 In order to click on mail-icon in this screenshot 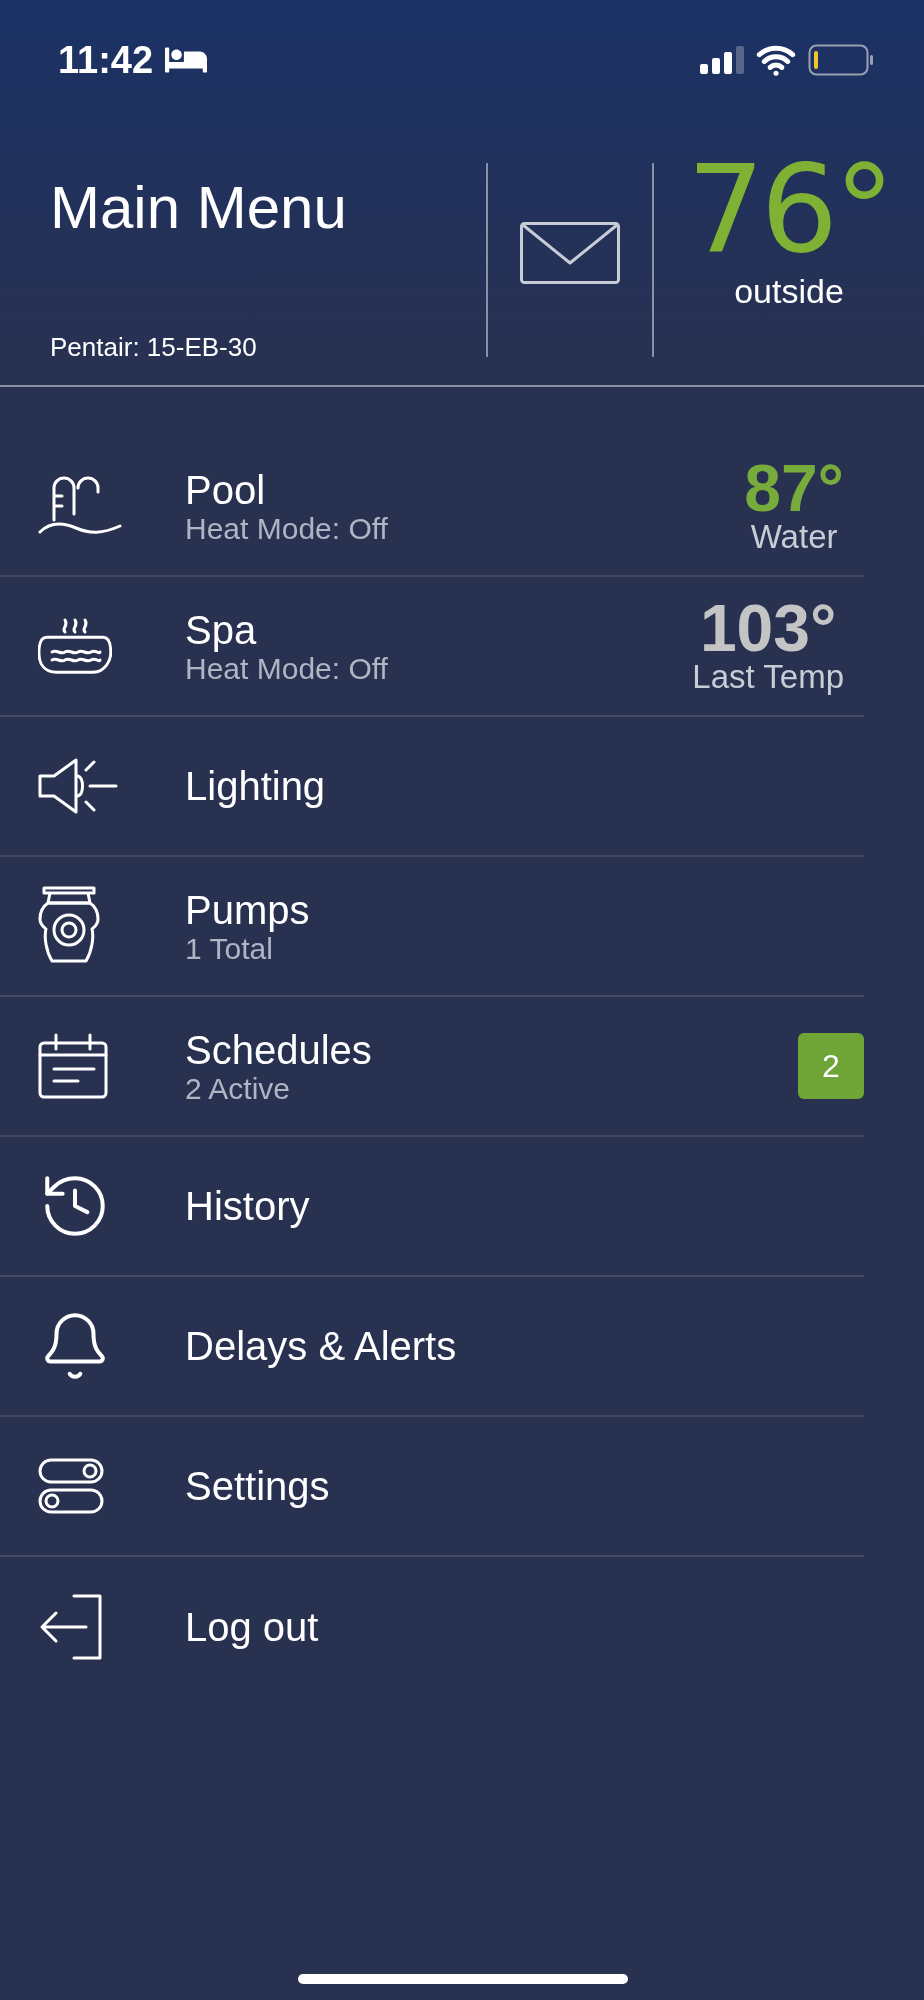, I will do `click(570, 252)`.